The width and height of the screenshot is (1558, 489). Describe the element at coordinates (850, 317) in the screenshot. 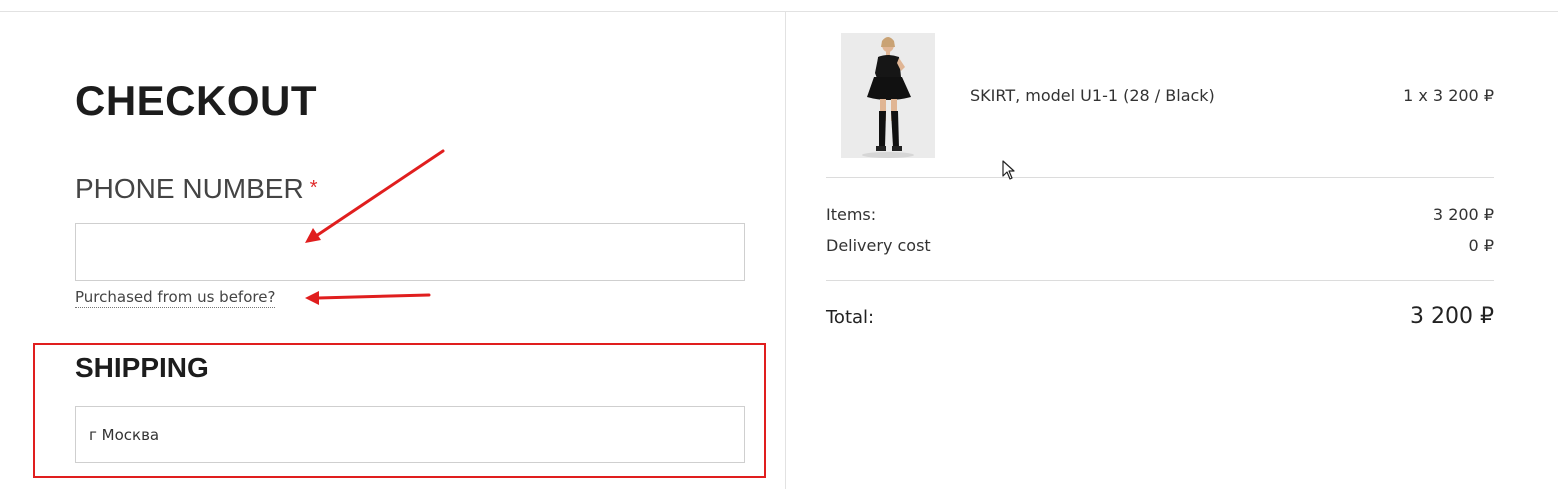

I see `total-label: Total:` at that location.